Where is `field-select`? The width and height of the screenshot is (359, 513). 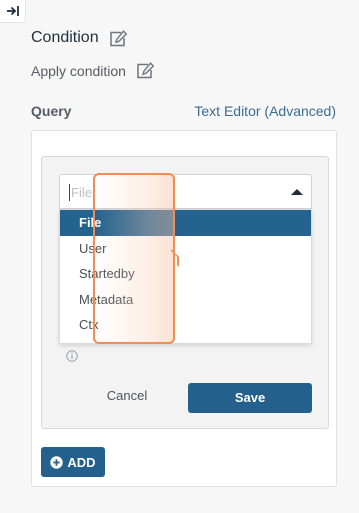 field-select is located at coordinates (185, 191).